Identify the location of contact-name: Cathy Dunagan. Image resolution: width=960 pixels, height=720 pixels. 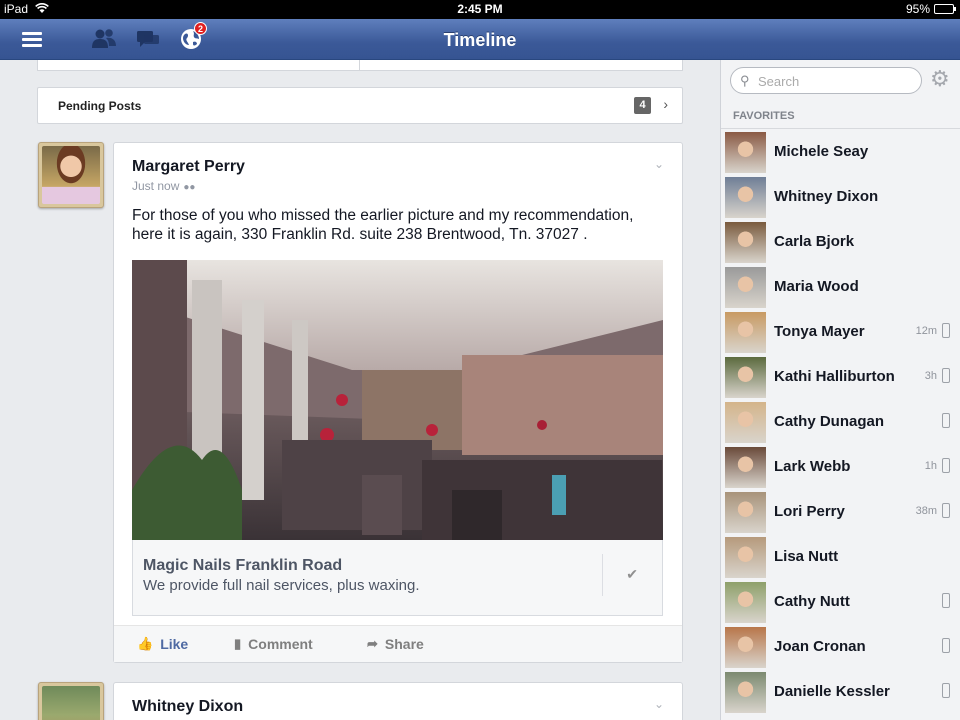
(829, 421).